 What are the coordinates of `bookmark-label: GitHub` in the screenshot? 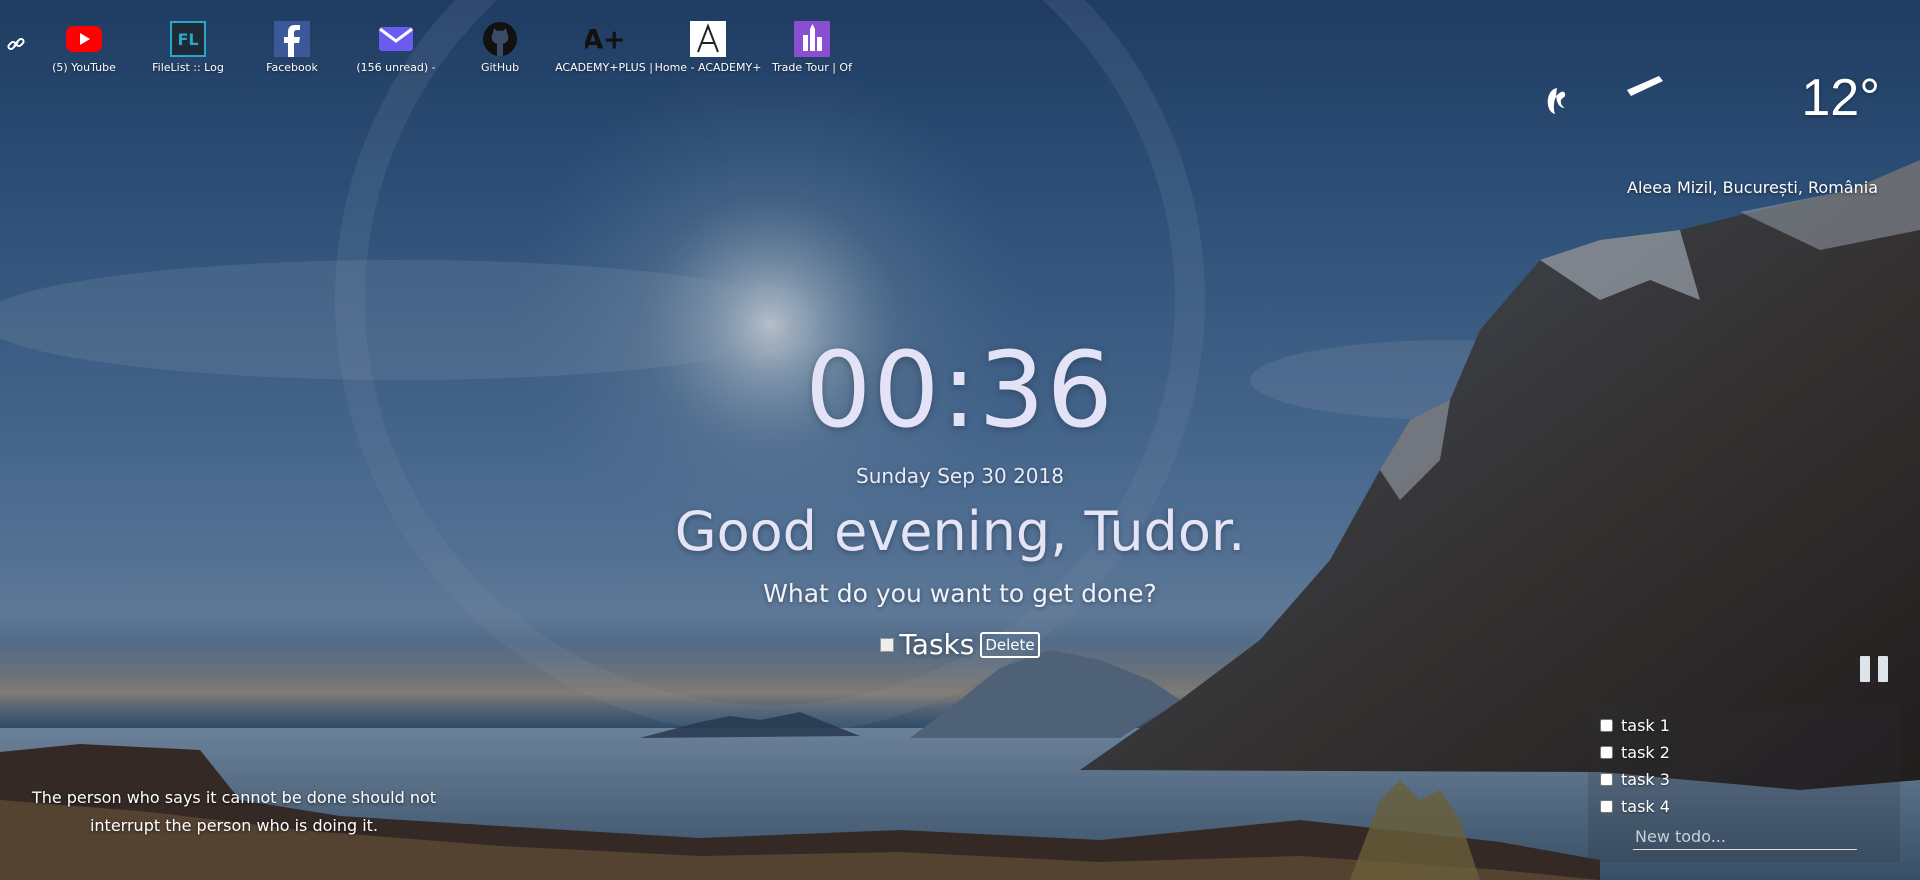 It's located at (500, 67).